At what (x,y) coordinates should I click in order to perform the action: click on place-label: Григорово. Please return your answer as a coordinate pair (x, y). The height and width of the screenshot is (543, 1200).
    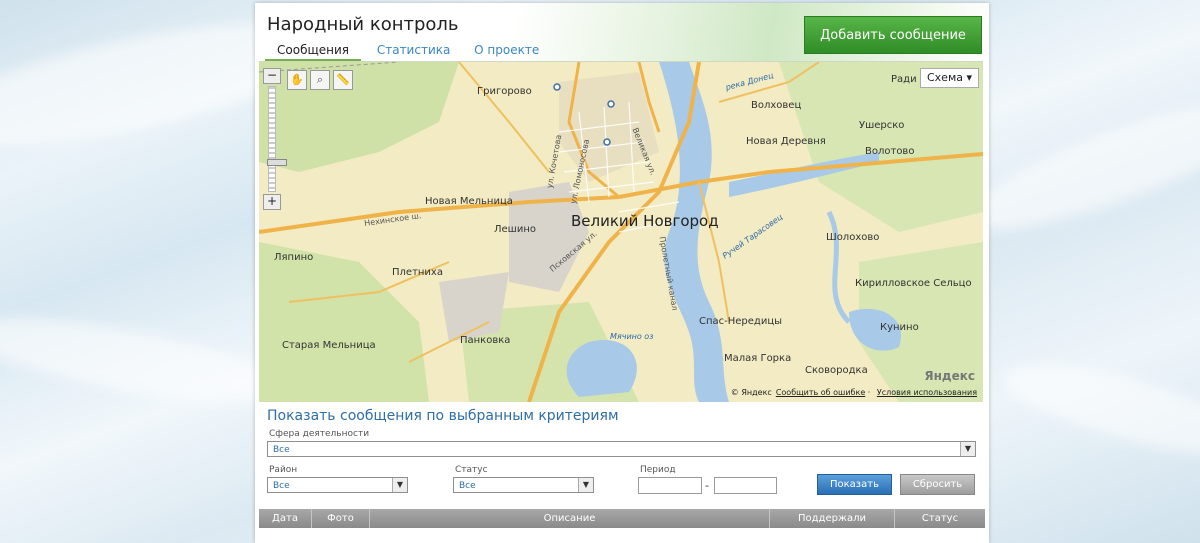
    Looking at the image, I should click on (504, 91).